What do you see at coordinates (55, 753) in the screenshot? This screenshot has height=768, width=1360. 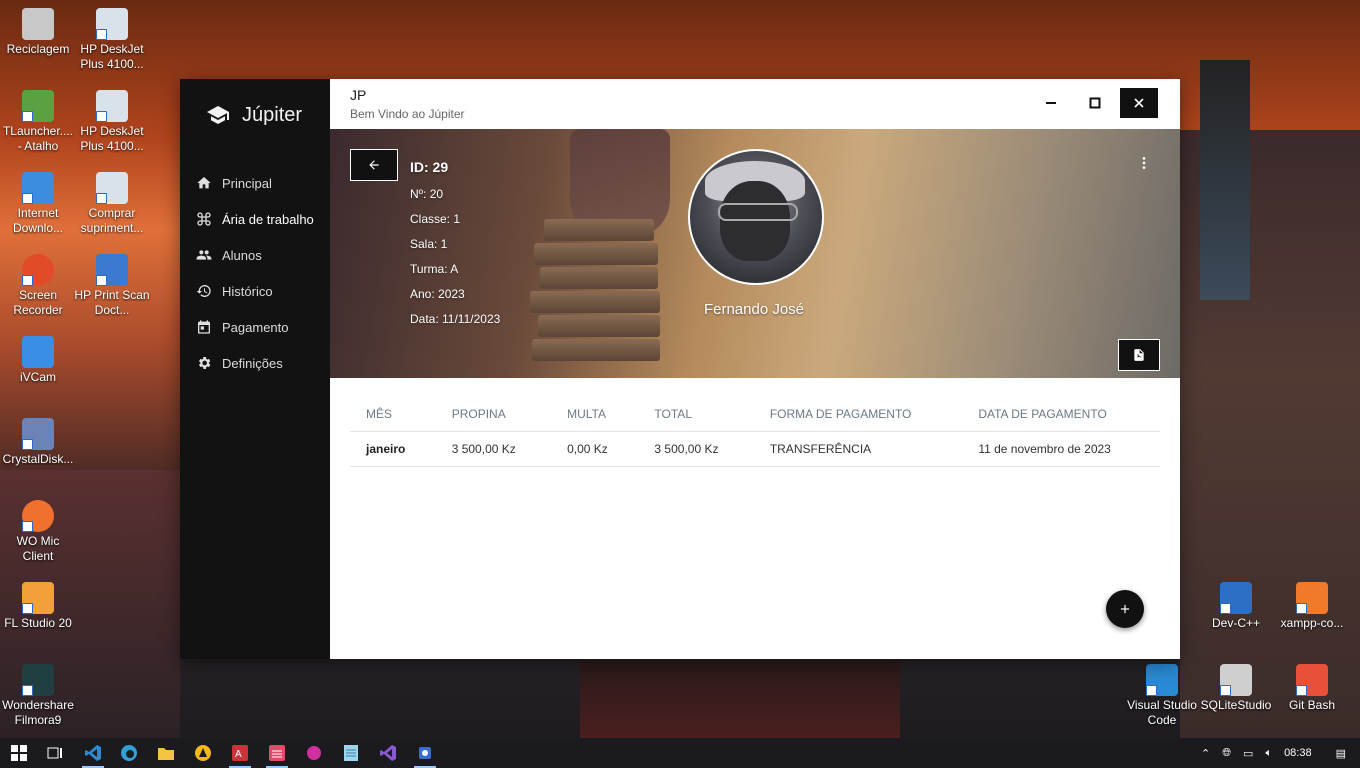 I see `task-view-button` at bounding box center [55, 753].